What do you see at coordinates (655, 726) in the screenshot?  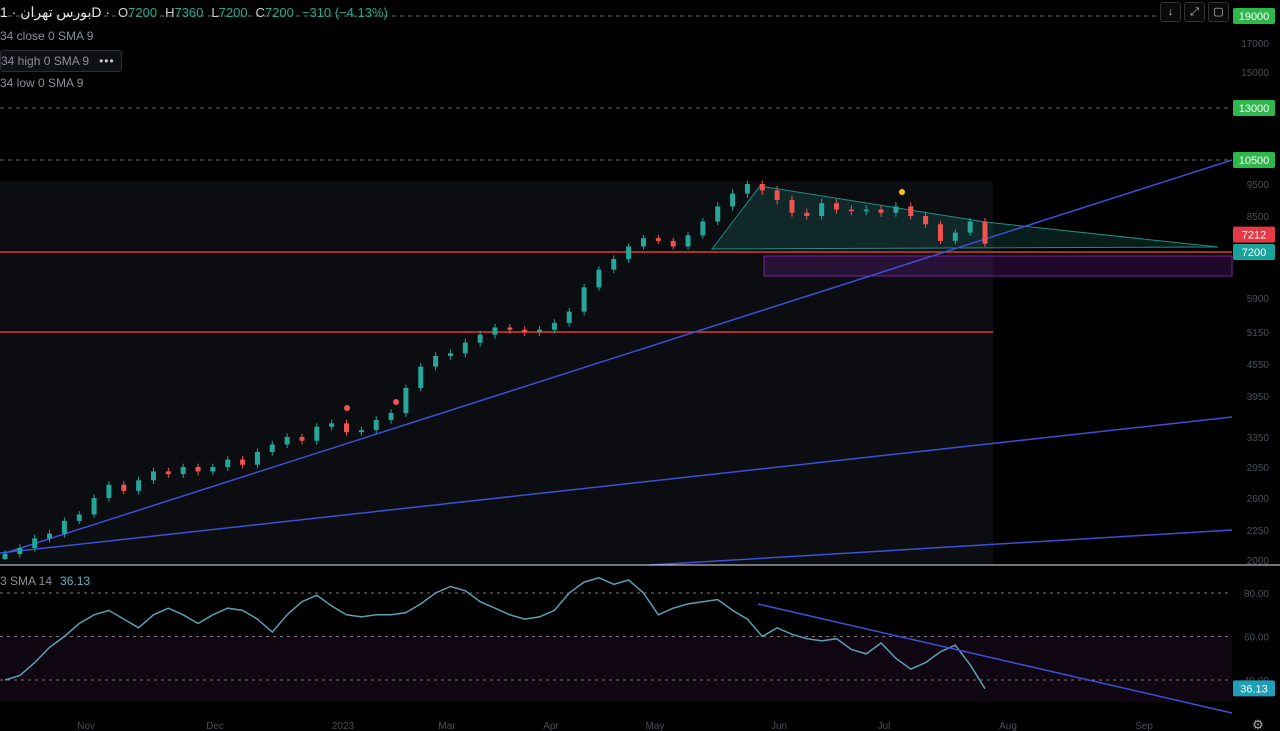 I see `time-axis-label: May` at bounding box center [655, 726].